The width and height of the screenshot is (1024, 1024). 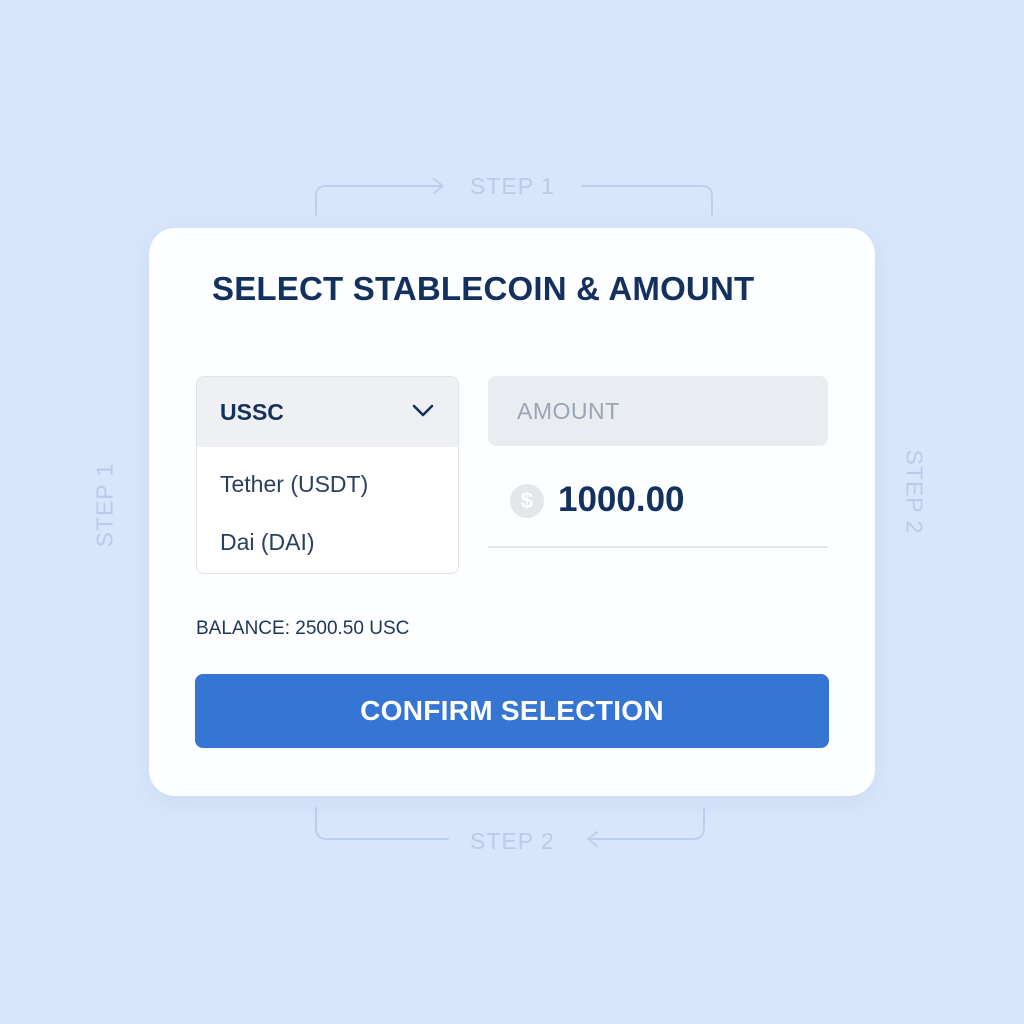 What do you see at coordinates (327, 412) in the screenshot?
I see `stablecoin-select: USSC` at bounding box center [327, 412].